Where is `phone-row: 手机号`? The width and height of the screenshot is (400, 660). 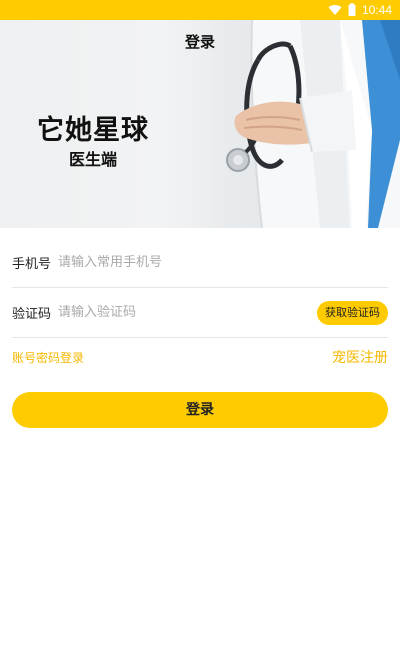 phone-row: 手机号 is located at coordinates (200, 263).